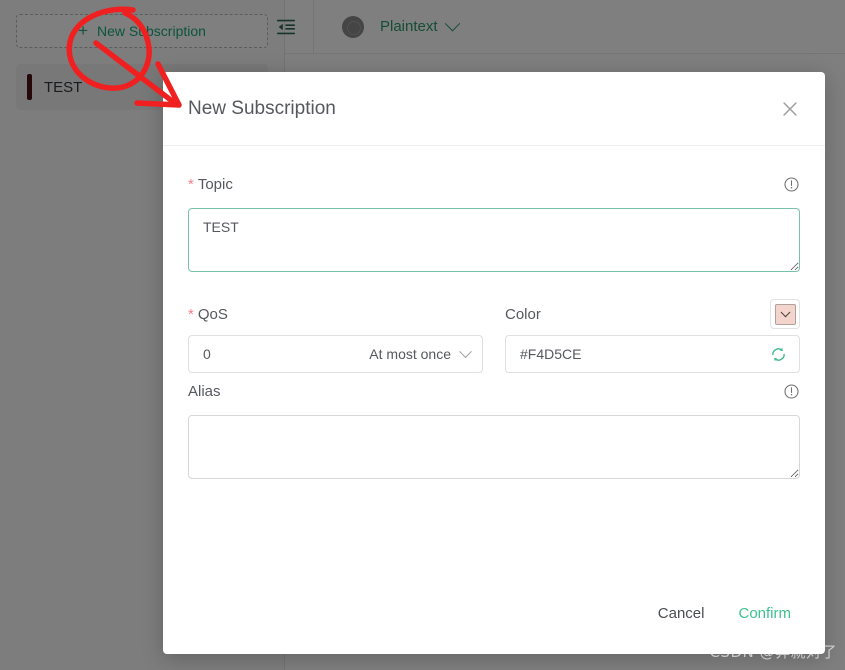  What do you see at coordinates (551, 354) in the screenshot?
I see `color-value: #F4D5CE` at bounding box center [551, 354].